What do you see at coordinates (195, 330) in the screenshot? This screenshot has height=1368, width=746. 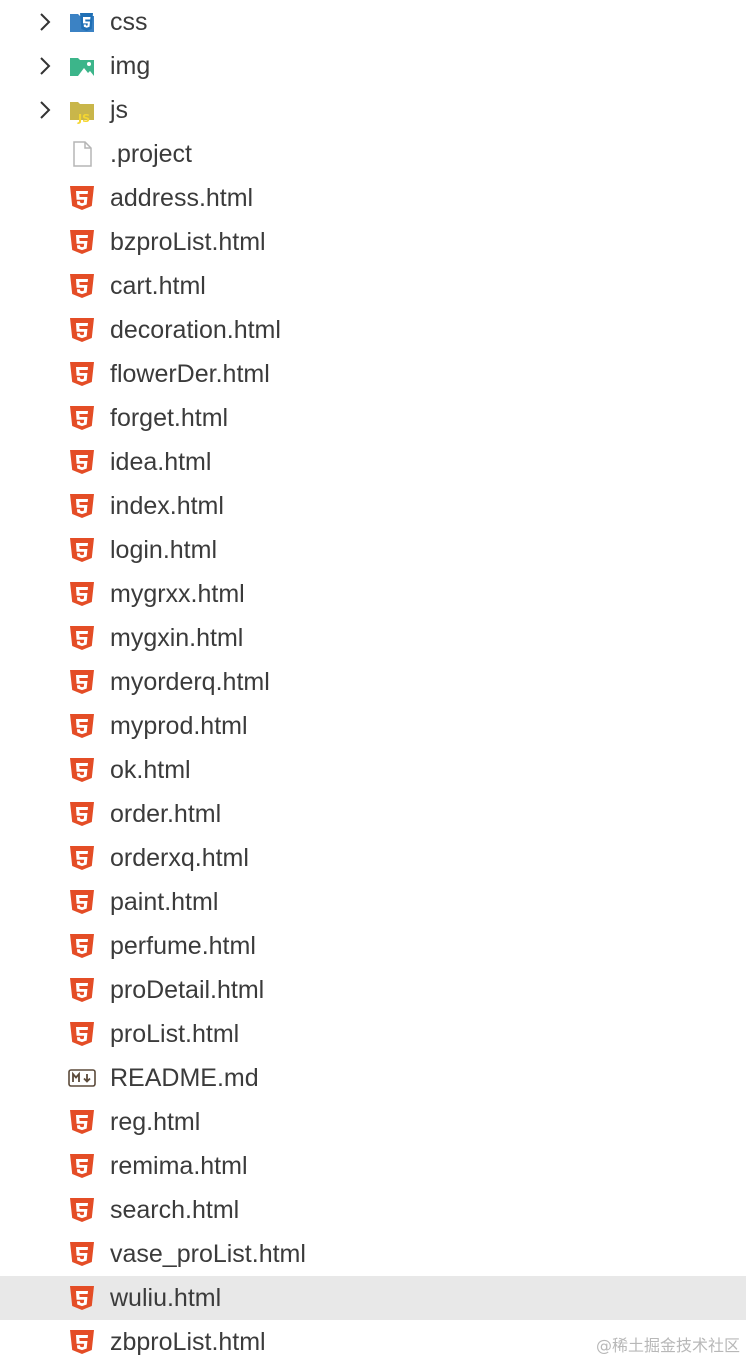 I see `file-label: decoration.html` at bounding box center [195, 330].